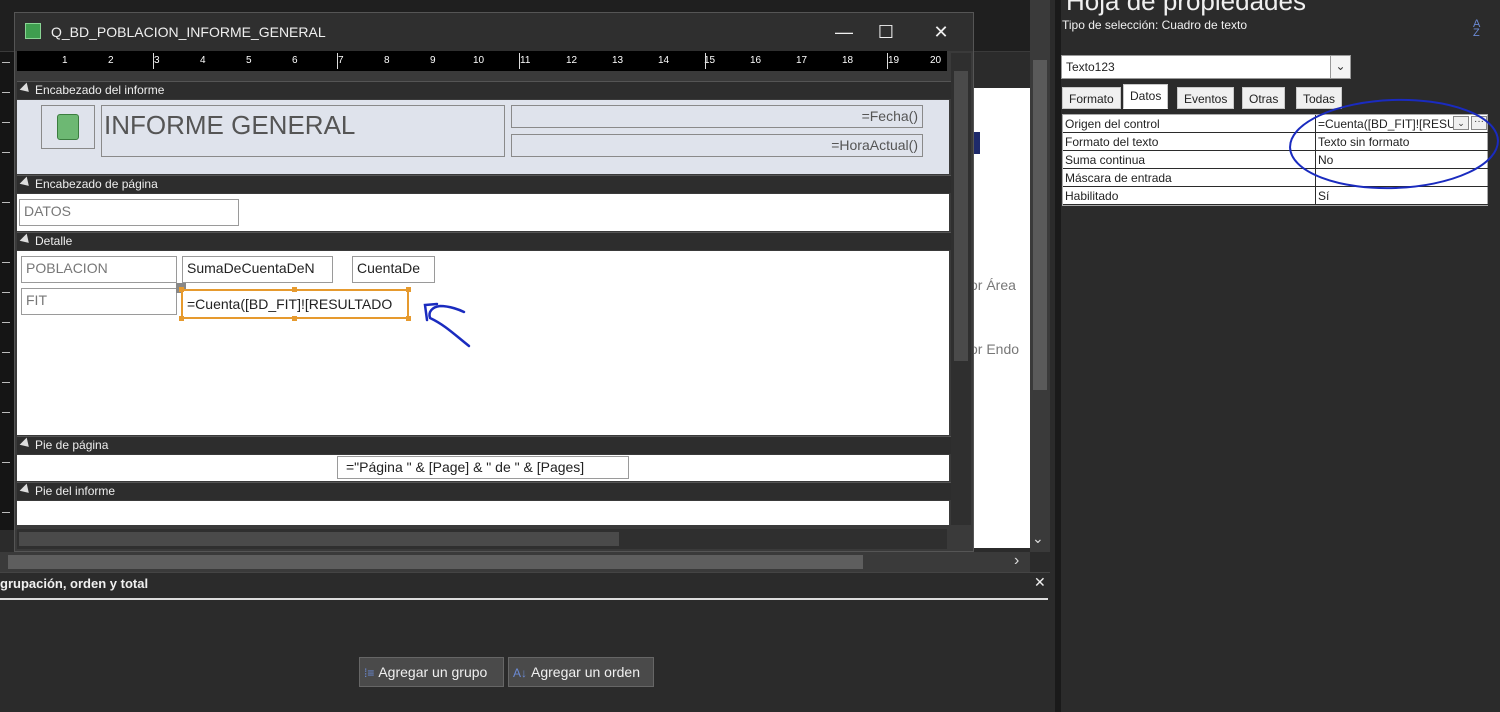  I want to click on section-label: Pie de página, so click(72, 445).